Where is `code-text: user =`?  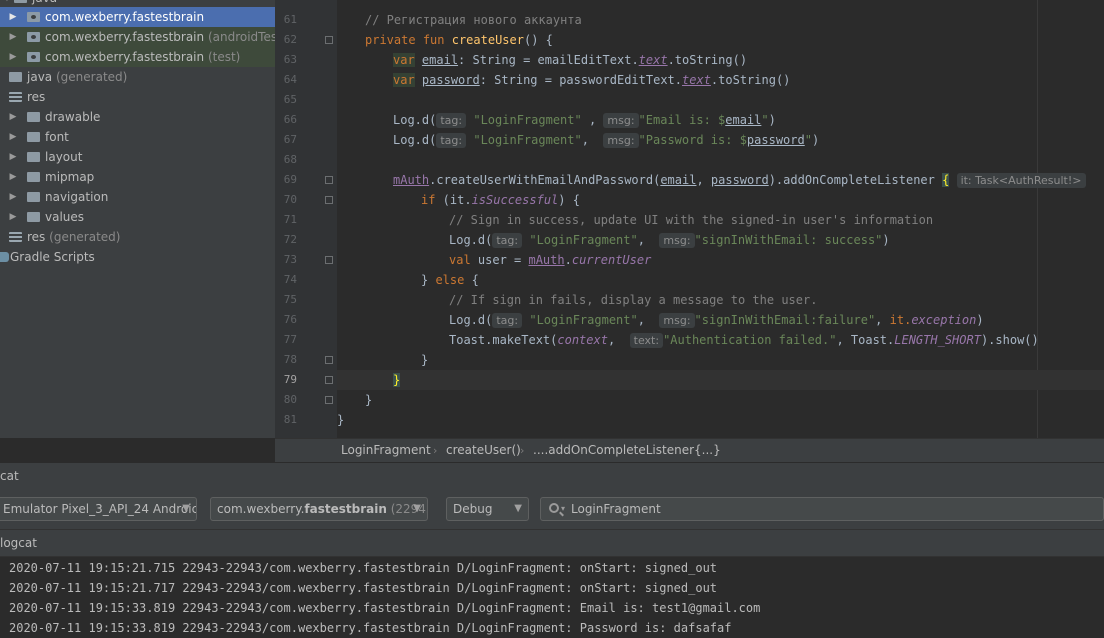 code-text: user = is located at coordinates (499, 260).